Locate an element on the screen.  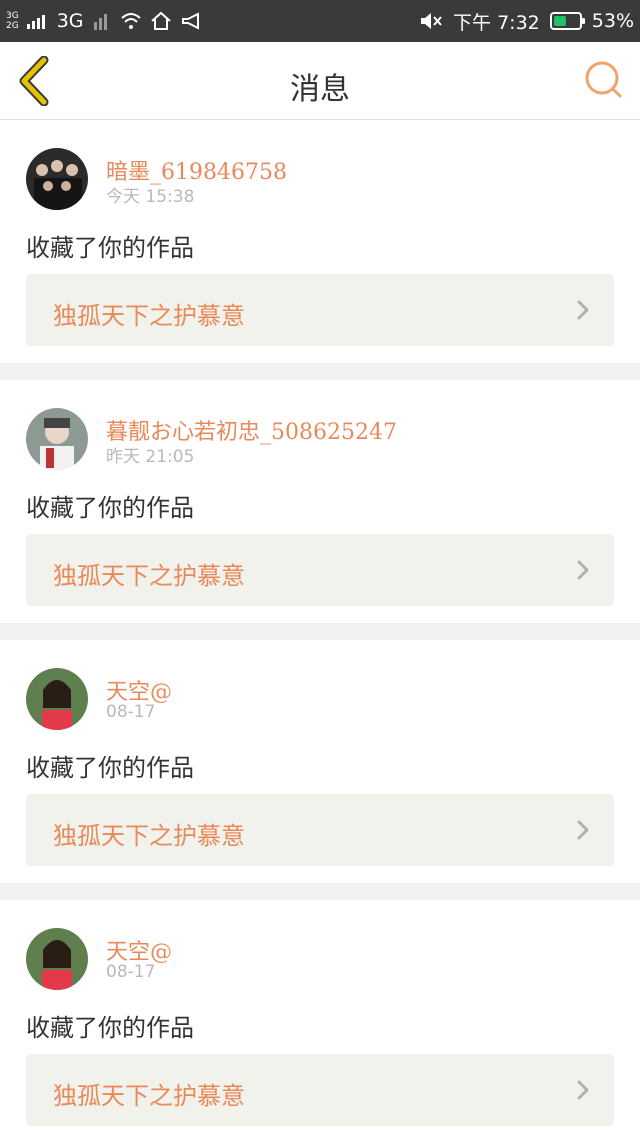
home-icon is located at coordinates (160, 20).